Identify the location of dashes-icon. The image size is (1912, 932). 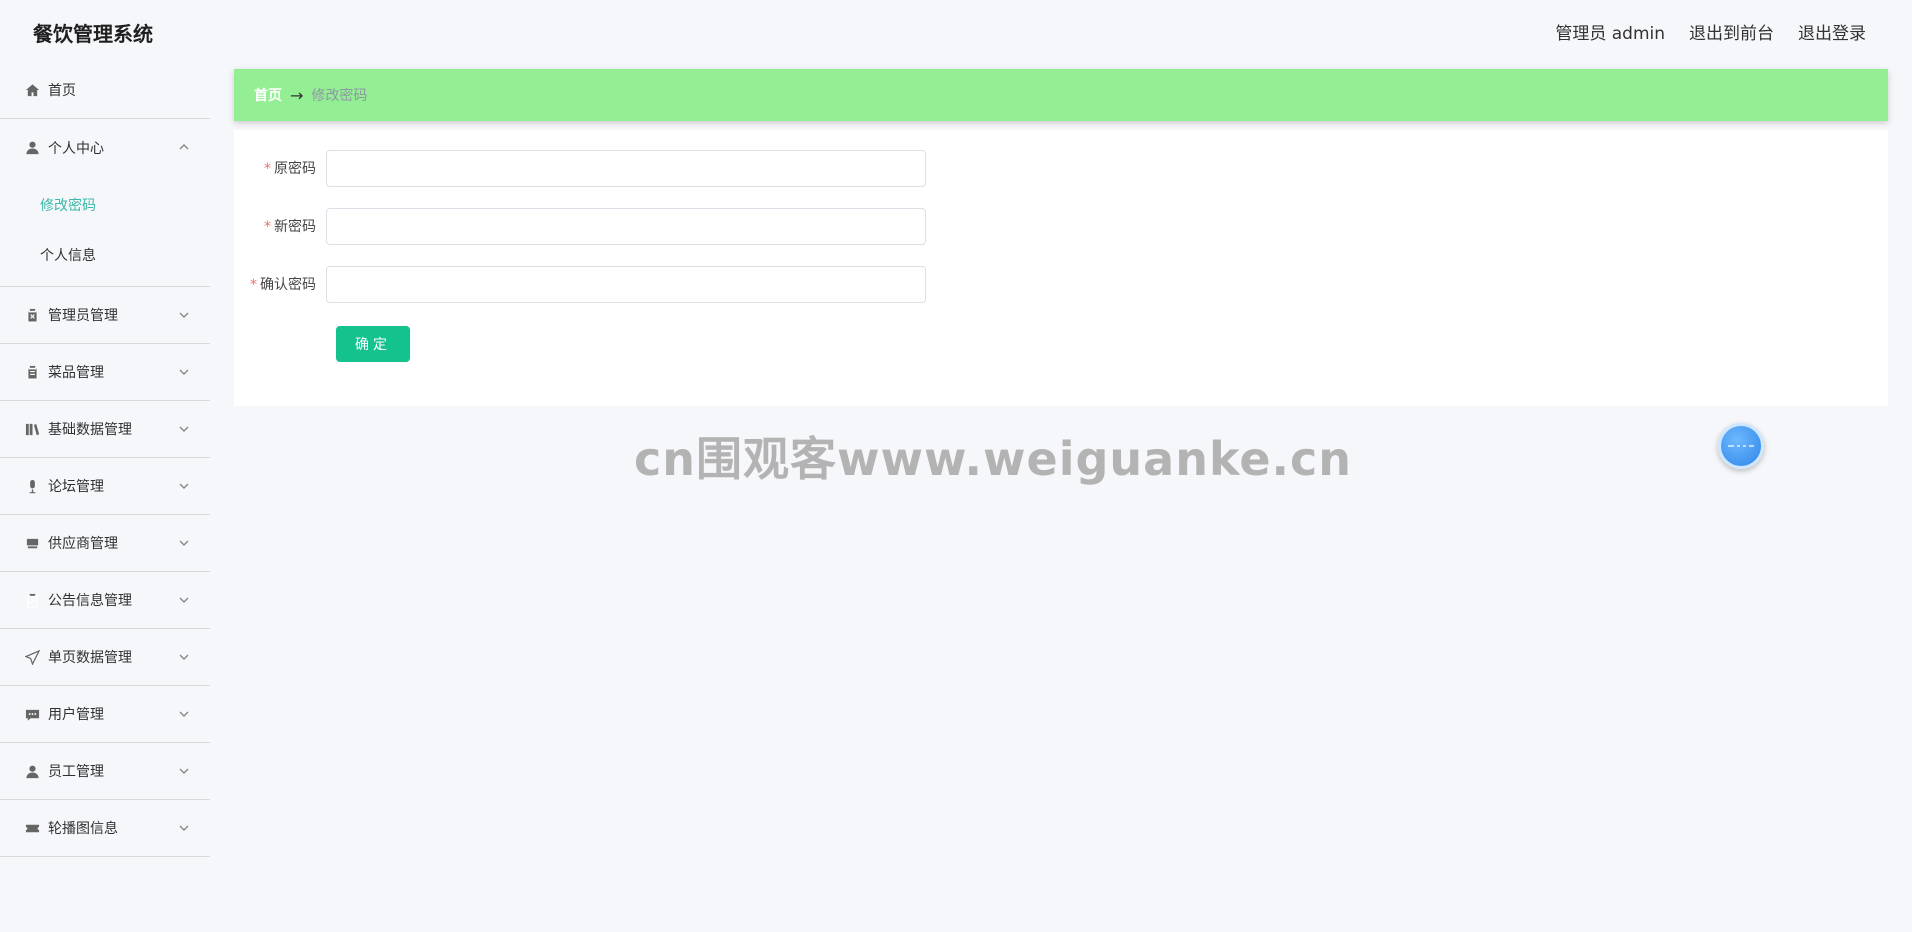
(1741, 446).